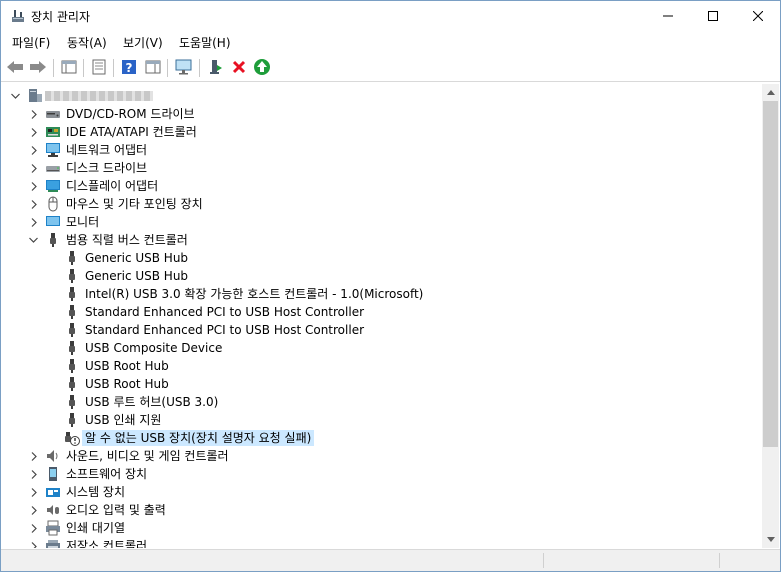 This screenshot has width=781, height=572. I want to click on properties-button, so click(99, 67).